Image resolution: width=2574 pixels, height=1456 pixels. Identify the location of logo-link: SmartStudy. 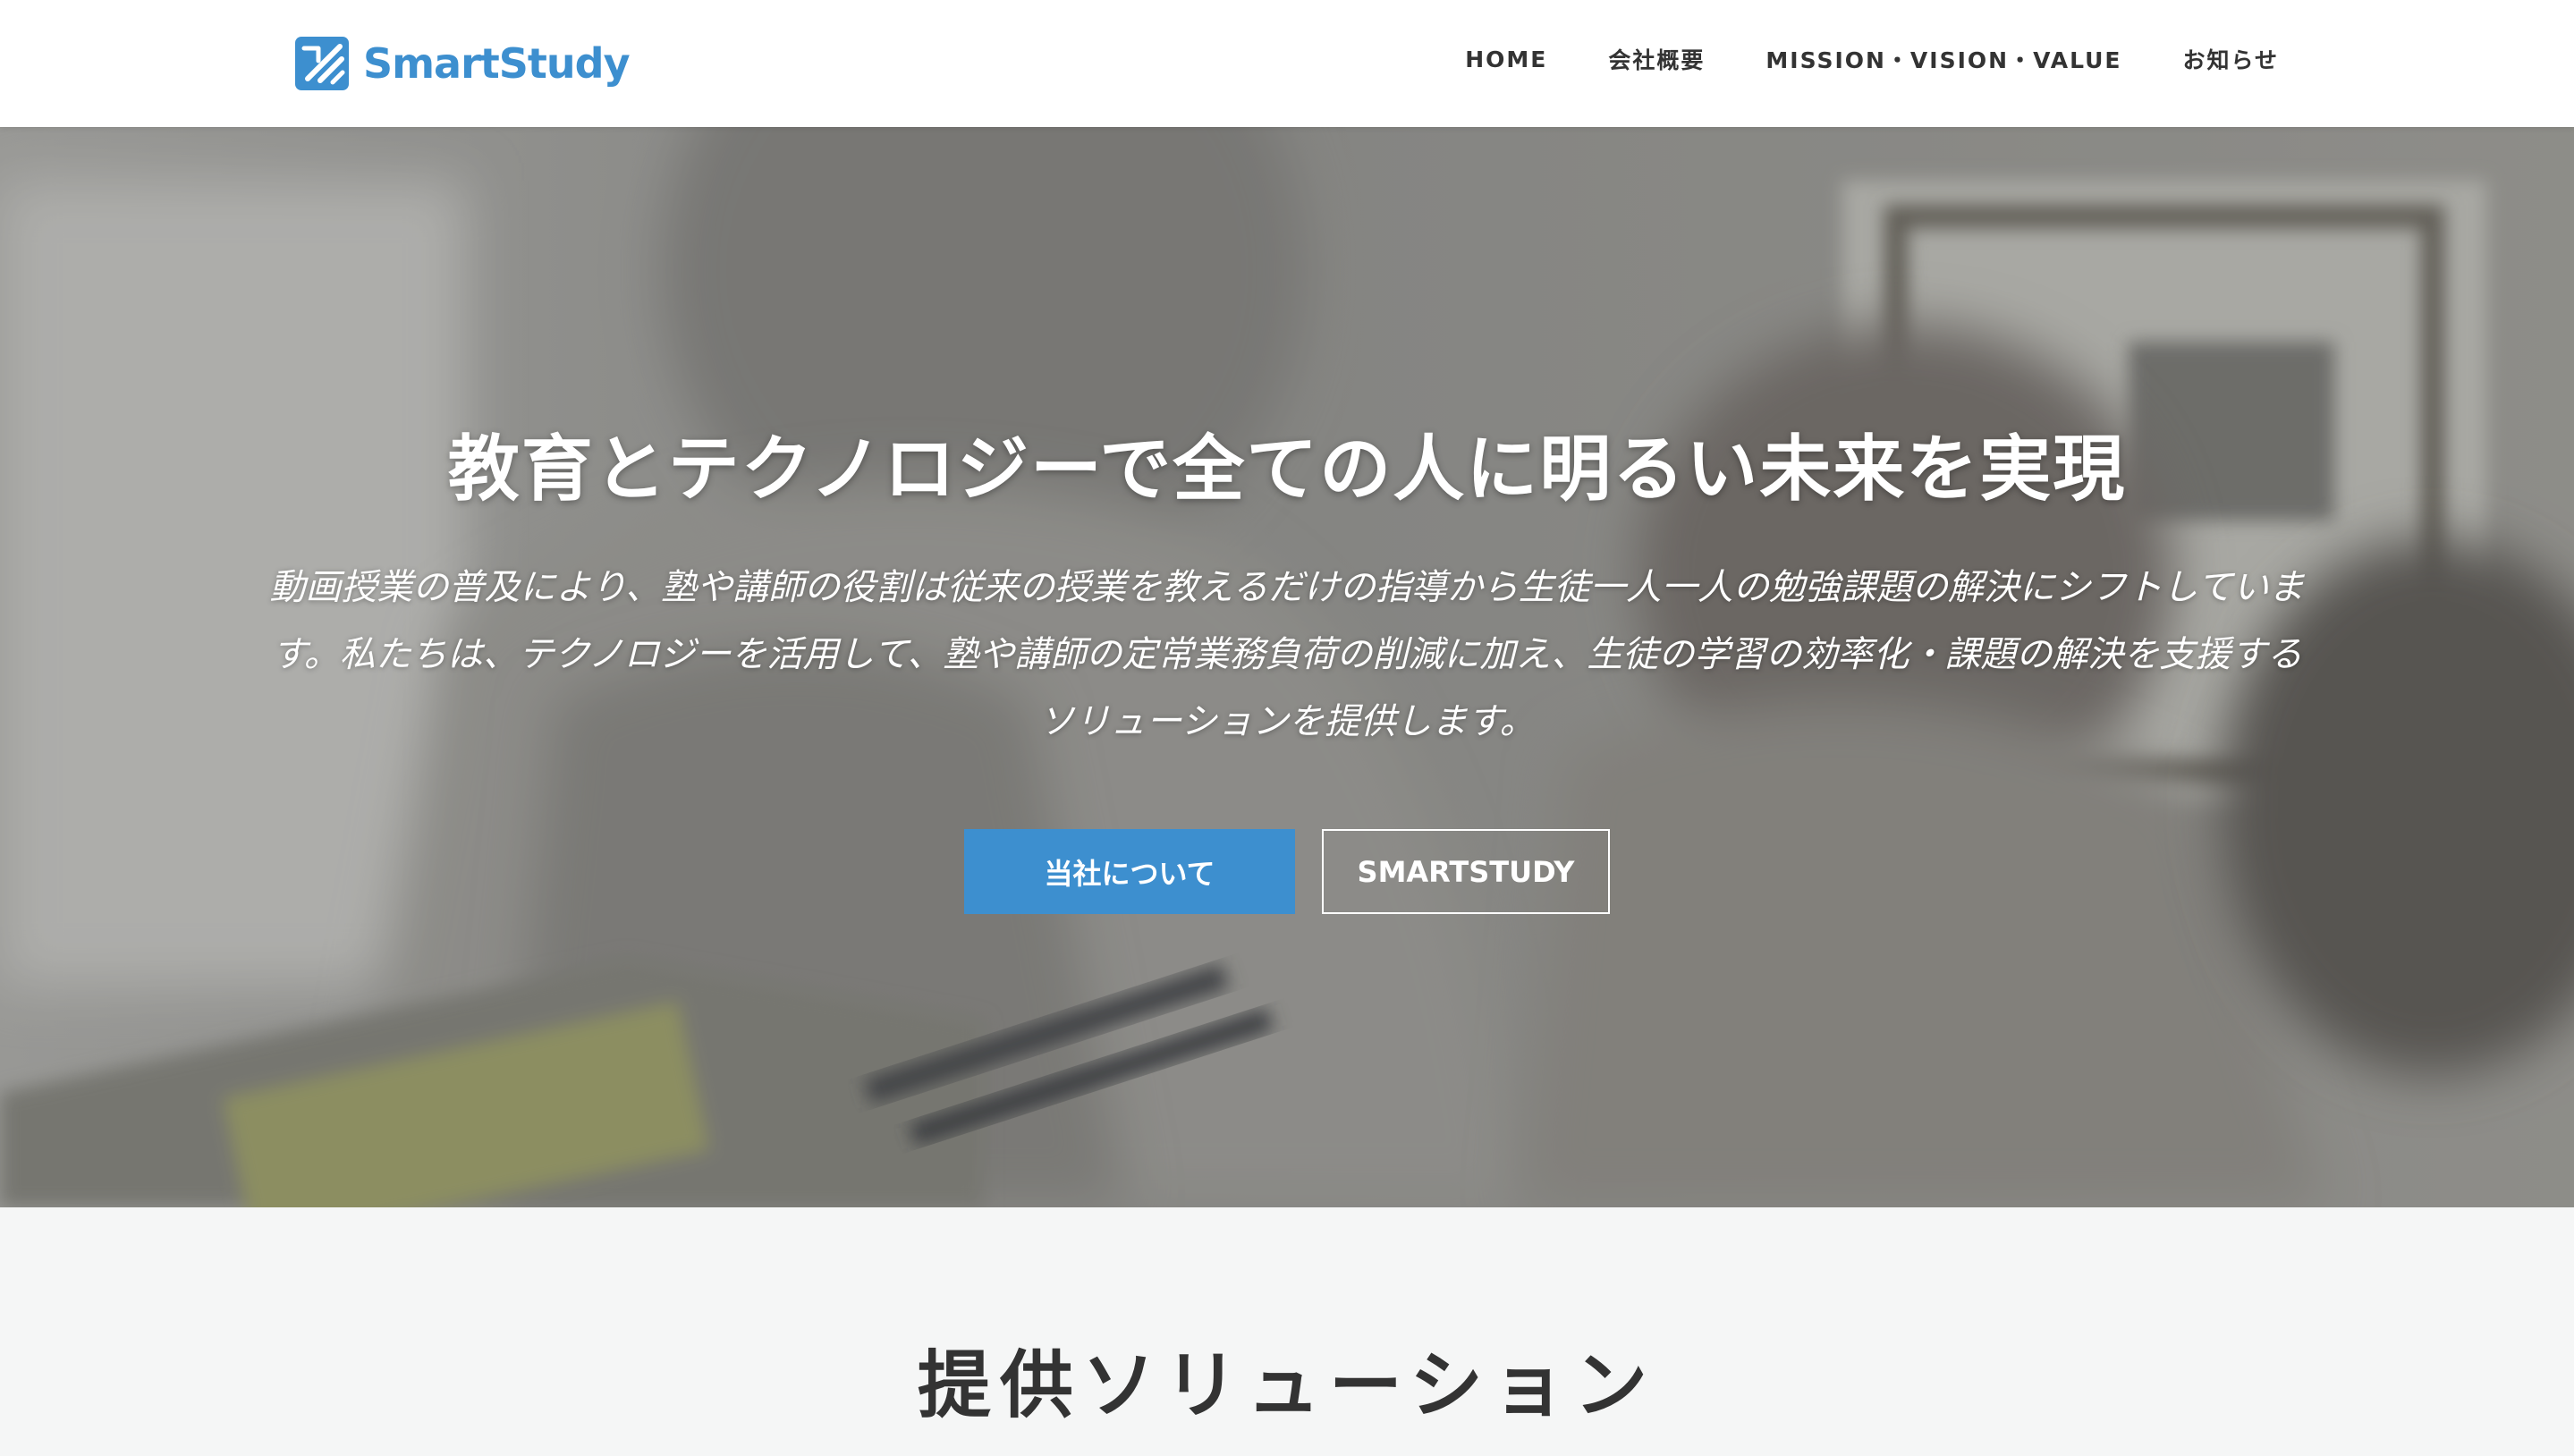
(463, 64).